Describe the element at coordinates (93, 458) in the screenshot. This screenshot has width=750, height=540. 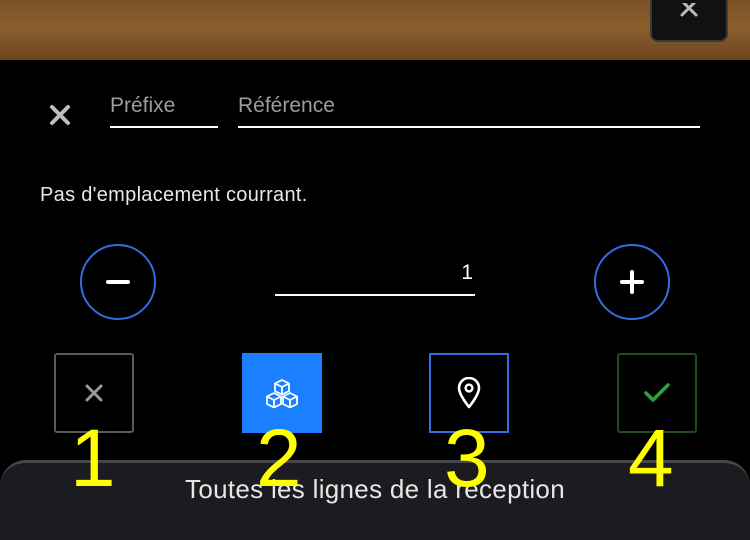
I see `annotation-1: 1` at that location.